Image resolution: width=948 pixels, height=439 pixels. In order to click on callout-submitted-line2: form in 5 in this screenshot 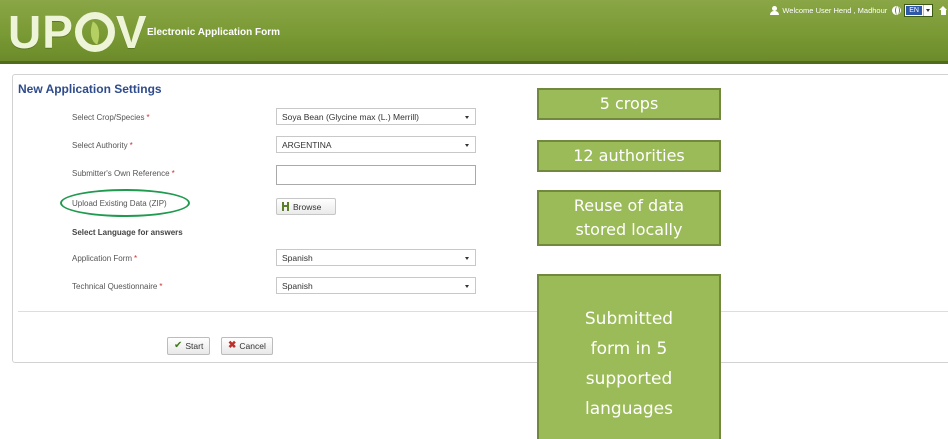, I will do `click(629, 349)`.